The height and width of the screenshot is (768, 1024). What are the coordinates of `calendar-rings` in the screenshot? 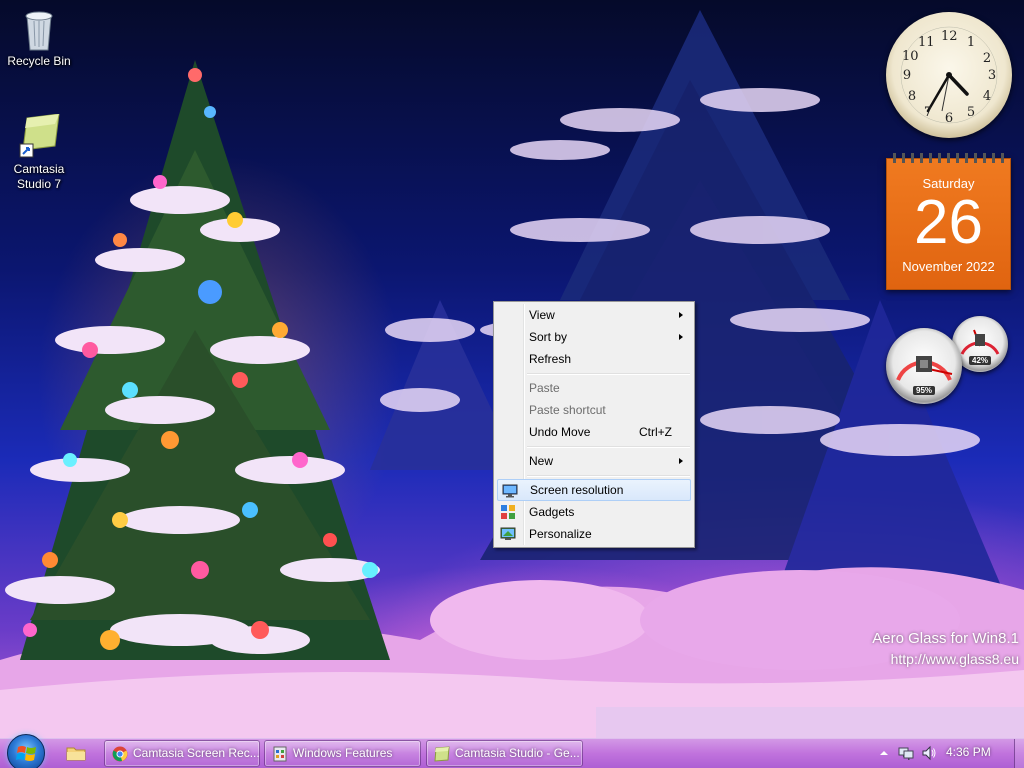 It's located at (949, 158).